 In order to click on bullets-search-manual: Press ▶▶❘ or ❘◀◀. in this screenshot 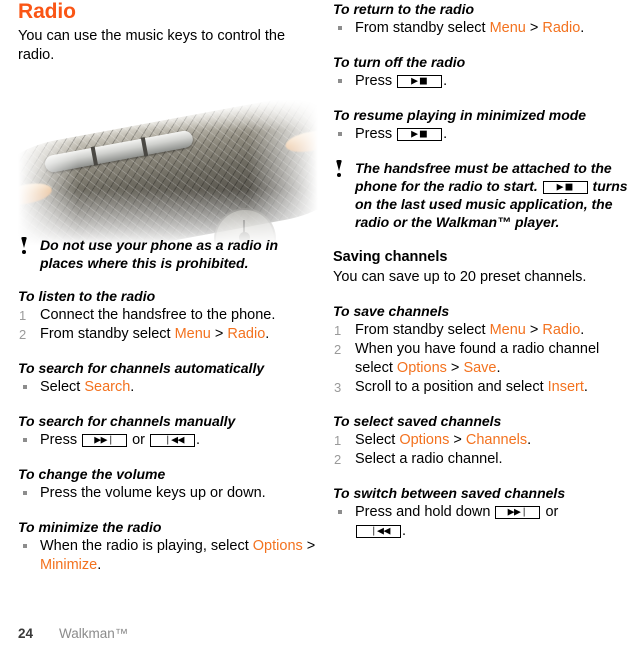, I will do `click(168, 440)`.